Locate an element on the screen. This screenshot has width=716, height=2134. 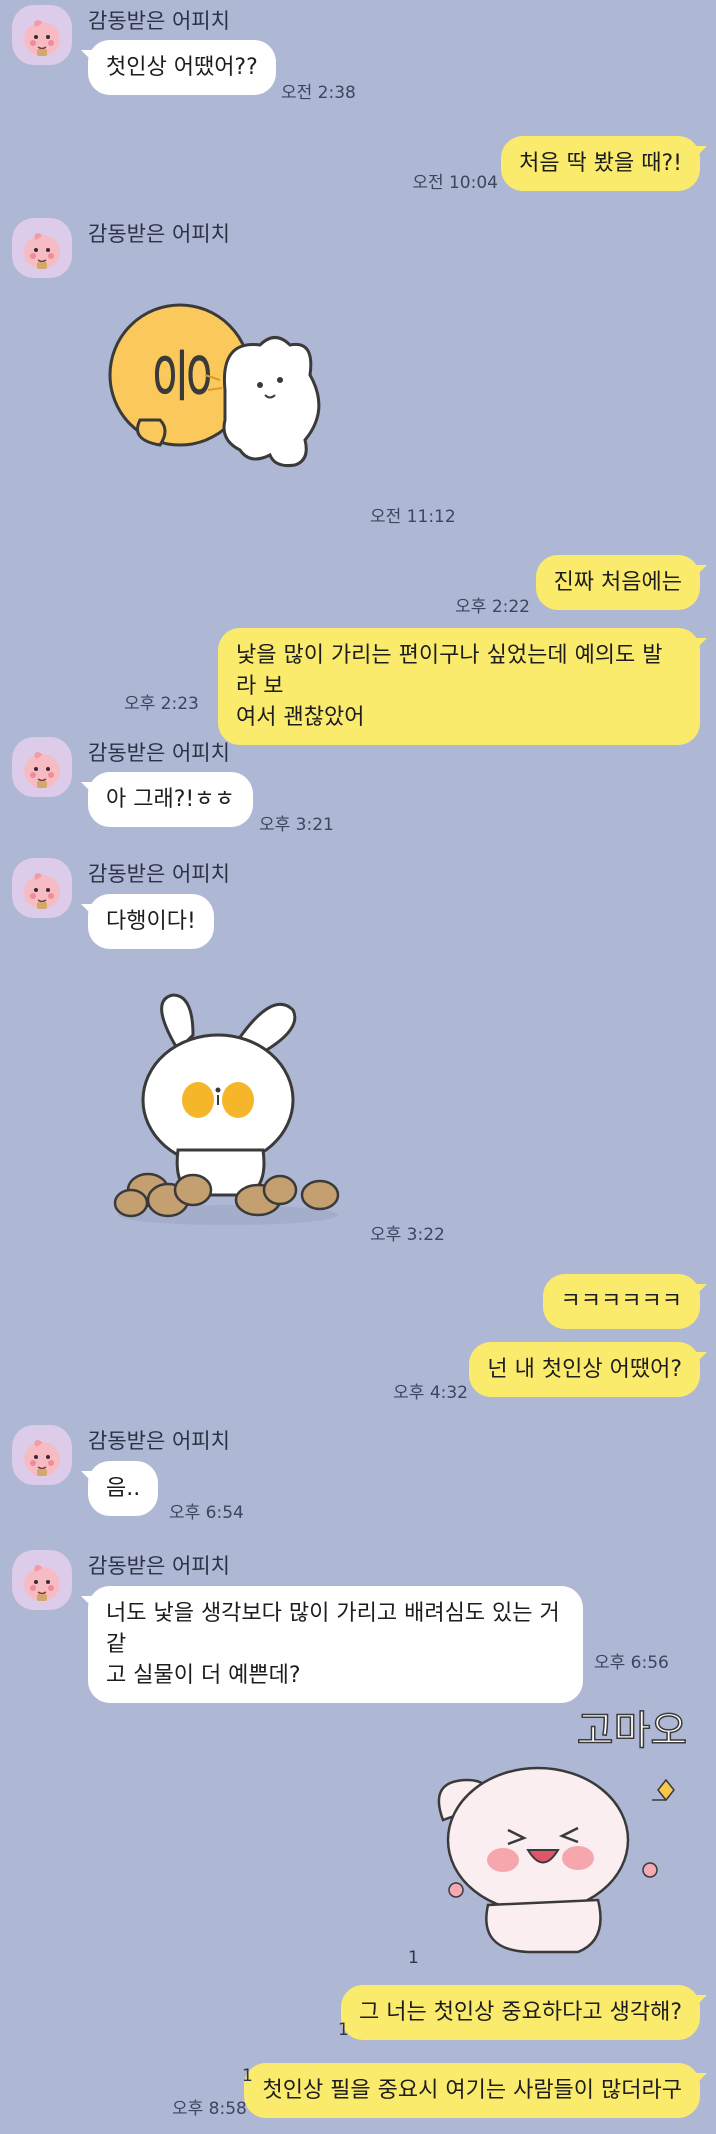
message-bubble: 다행이다! is located at coordinates (147, 921).